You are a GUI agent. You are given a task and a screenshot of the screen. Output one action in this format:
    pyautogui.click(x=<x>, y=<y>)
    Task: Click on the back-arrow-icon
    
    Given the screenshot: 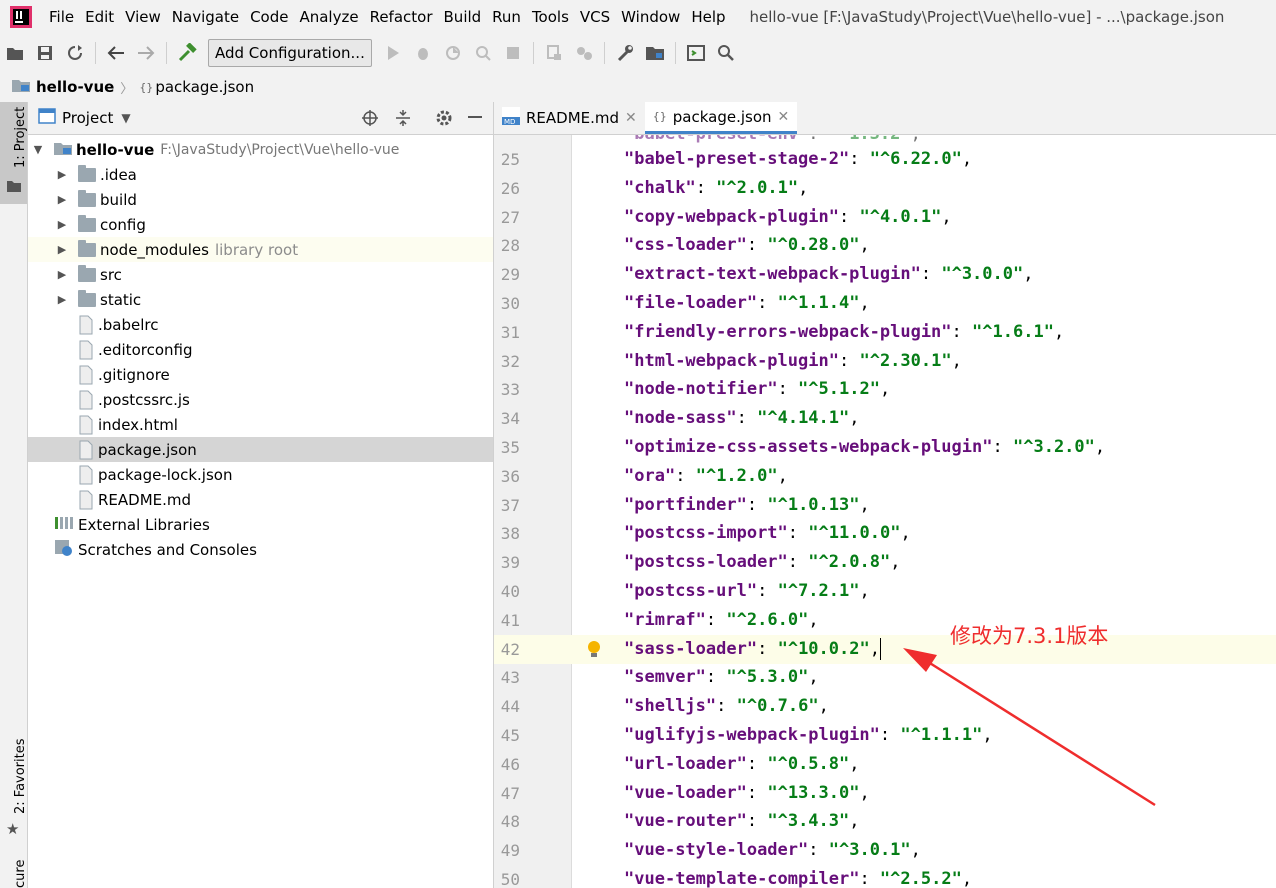 What is the action you would take?
    pyautogui.click(x=116, y=53)
    